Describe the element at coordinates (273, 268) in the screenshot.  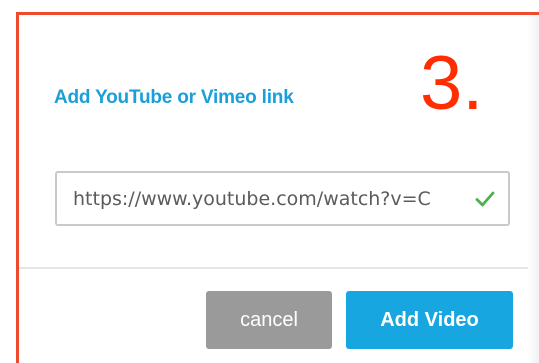
I see `footer-divider` at that location.